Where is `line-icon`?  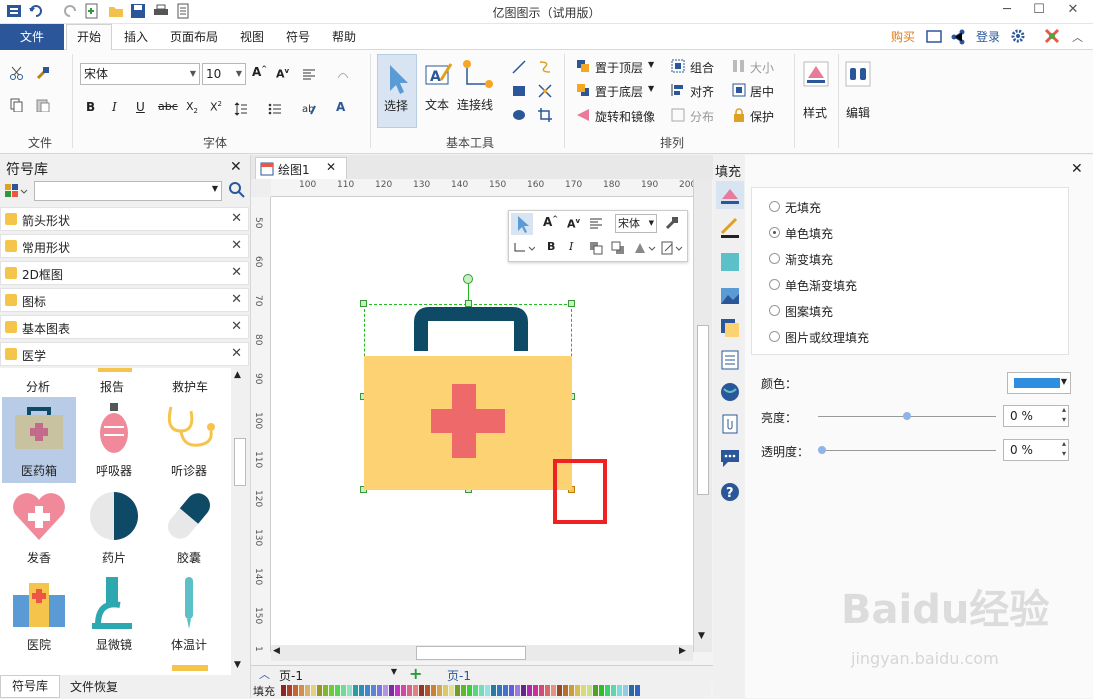
line-icon is located at coordinates (519, 67).